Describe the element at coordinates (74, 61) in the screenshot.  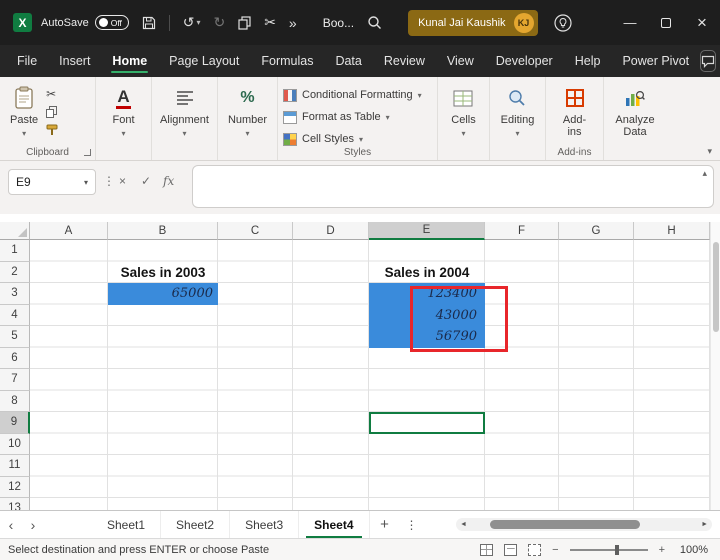
I see `tab-insert: Insert` at that location.